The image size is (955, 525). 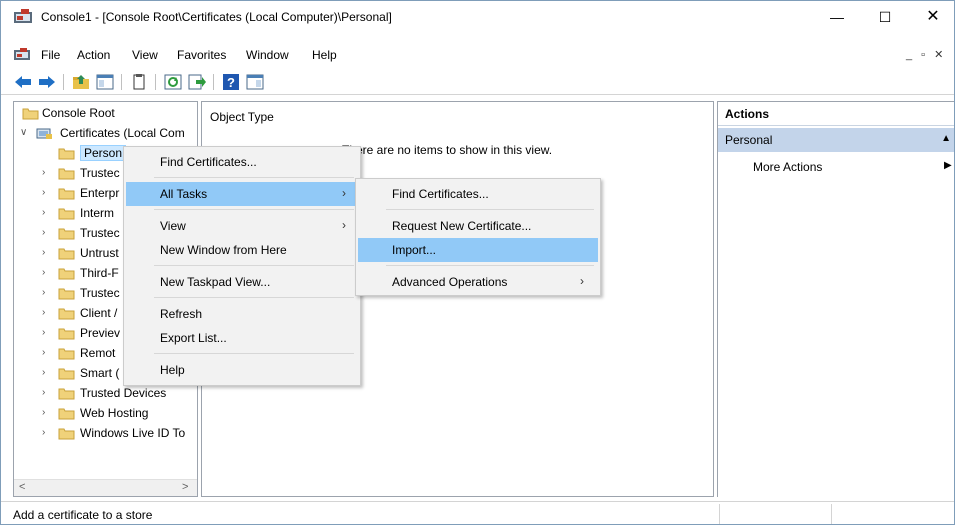 What do you see at coordinates (185, 487) in the screenshot?
I see `scroll-right-icon: >` at bounding box center [185, 487].